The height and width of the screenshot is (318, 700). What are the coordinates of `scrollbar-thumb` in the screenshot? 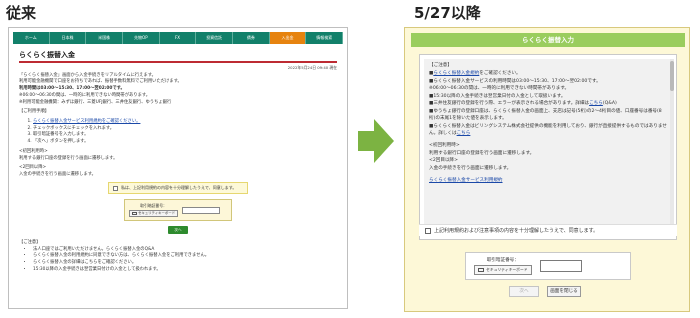 It's located at (672, 76).